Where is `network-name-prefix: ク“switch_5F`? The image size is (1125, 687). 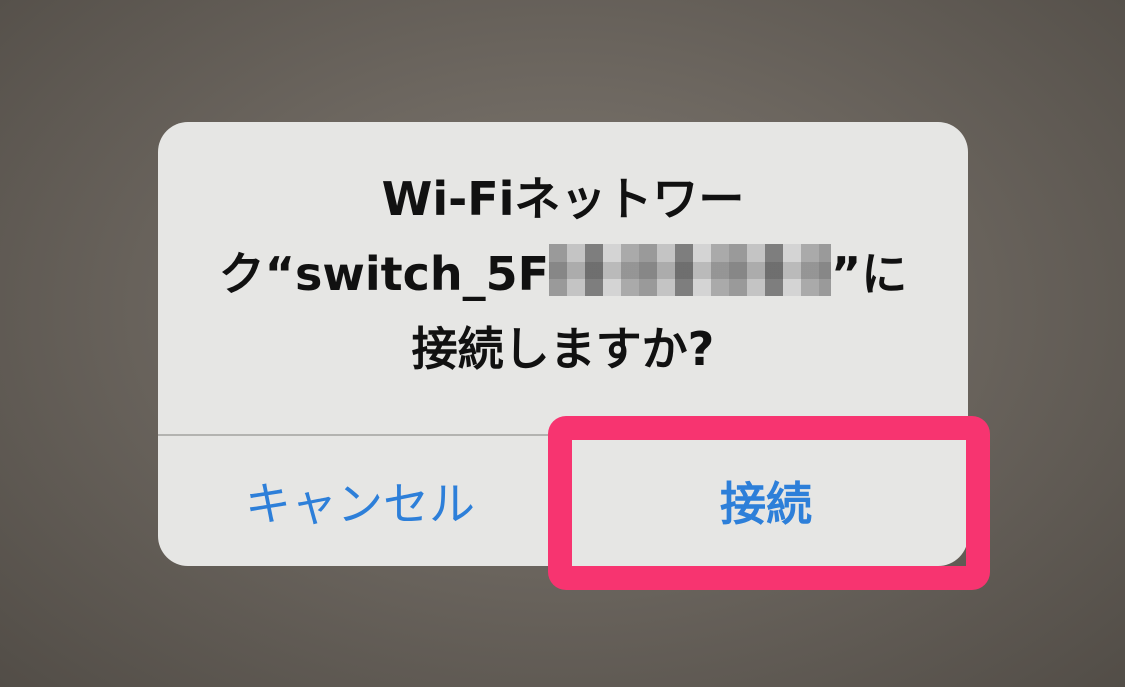
network-name-prefix: ク“switch_5F is located at coordinates (384, 274).